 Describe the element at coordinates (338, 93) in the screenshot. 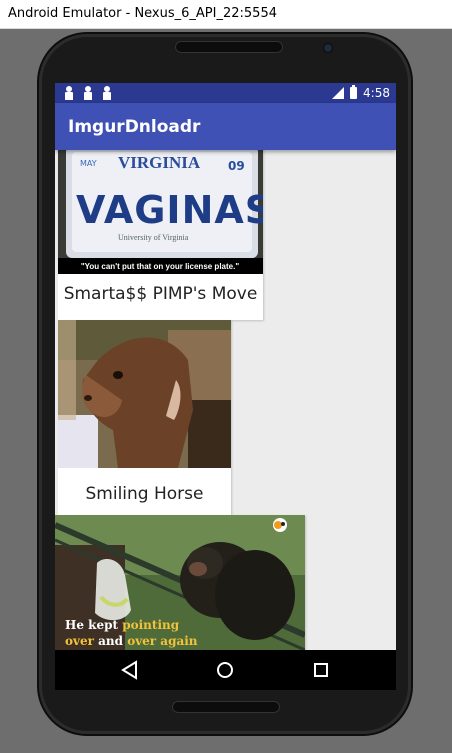

I see `cell-signal-icon` at that location.